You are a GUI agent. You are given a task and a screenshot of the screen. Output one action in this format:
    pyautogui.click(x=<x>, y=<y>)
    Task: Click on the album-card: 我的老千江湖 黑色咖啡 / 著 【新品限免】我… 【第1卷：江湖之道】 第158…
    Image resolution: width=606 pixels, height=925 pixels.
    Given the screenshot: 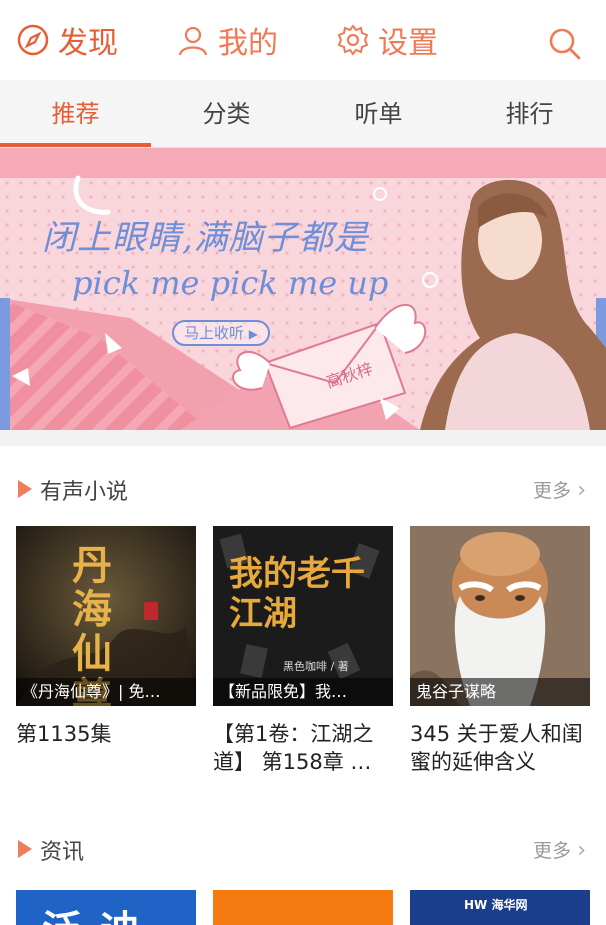 What is the action you would take?
    pyautogui.click(x=303, y=651)
    